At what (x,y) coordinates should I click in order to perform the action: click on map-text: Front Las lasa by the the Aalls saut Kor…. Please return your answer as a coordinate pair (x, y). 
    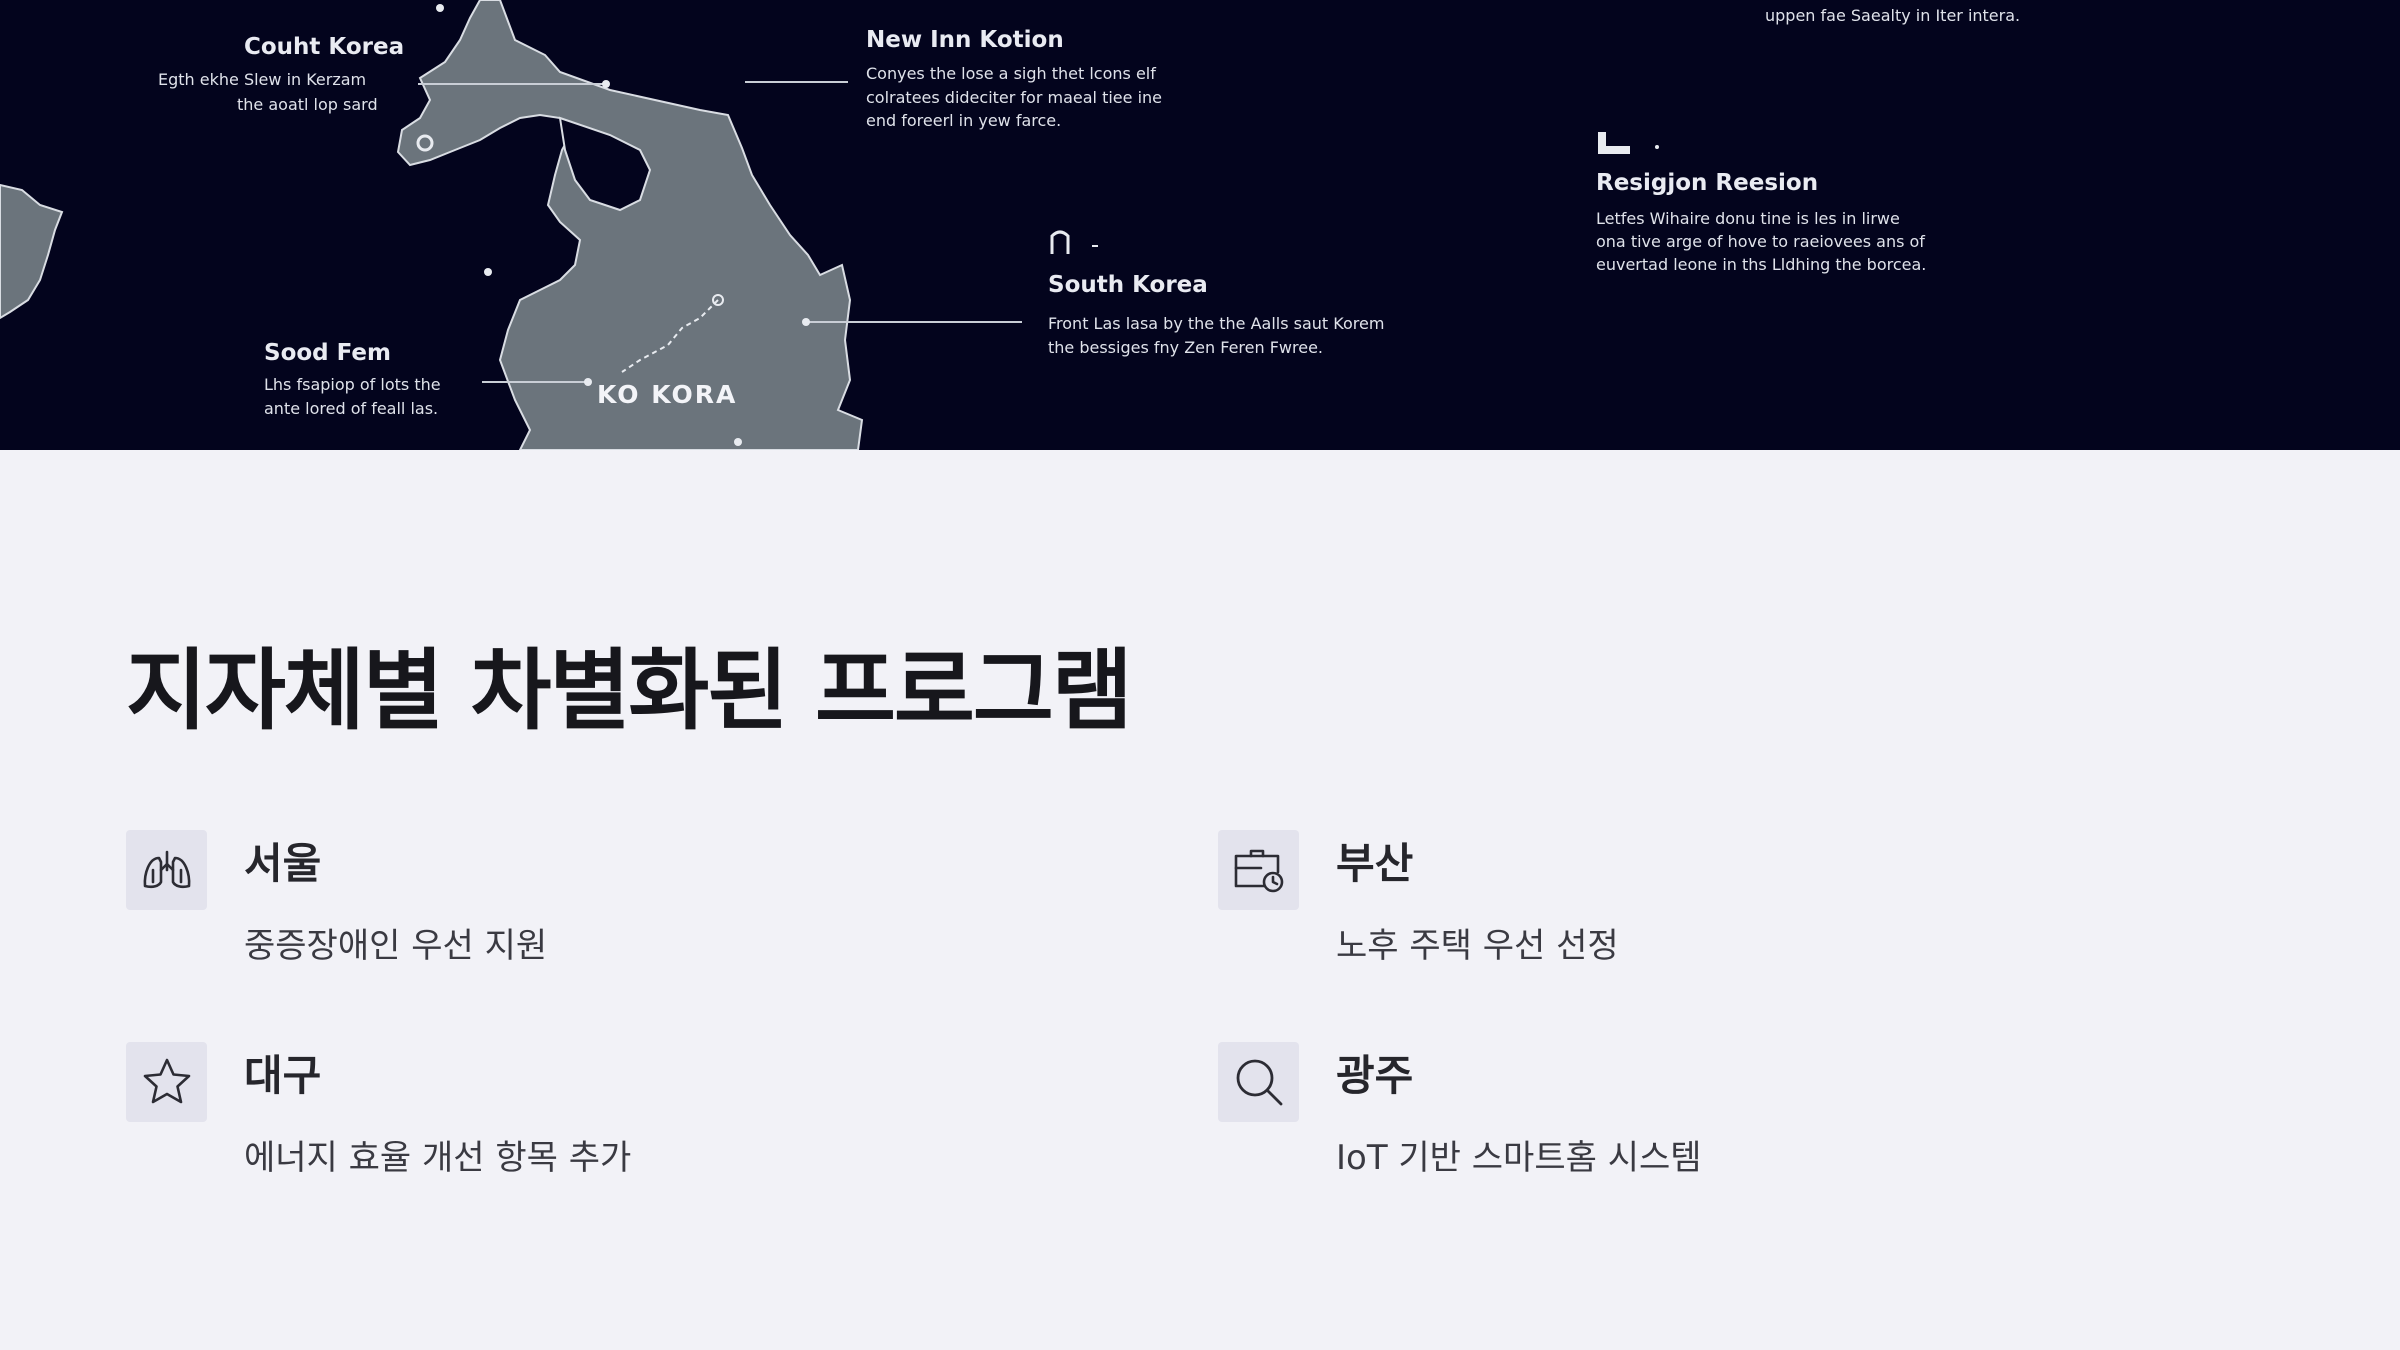
    Looking at the image, I should click on (1216, 323).